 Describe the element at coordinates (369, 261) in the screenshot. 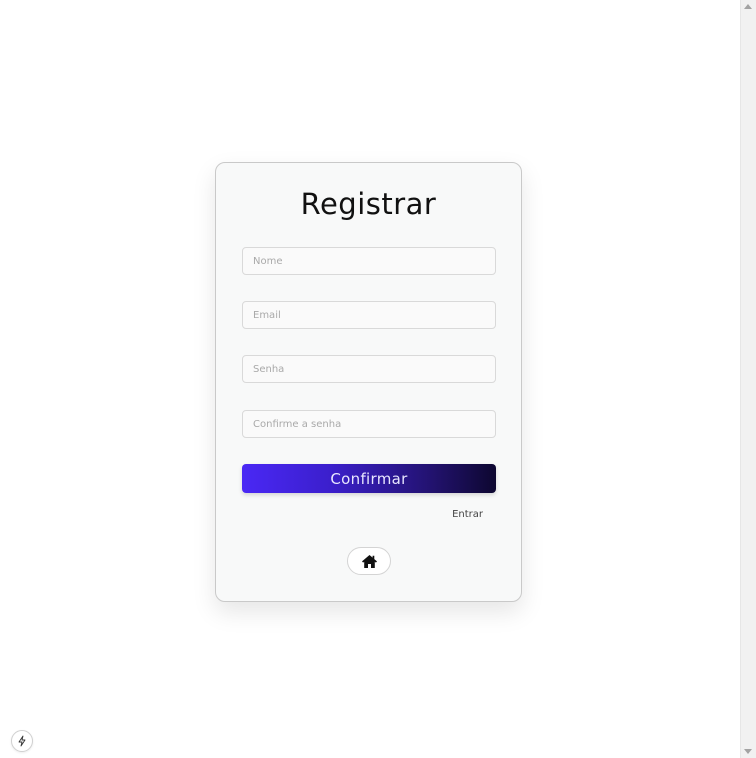

I see `name-field` at that location.